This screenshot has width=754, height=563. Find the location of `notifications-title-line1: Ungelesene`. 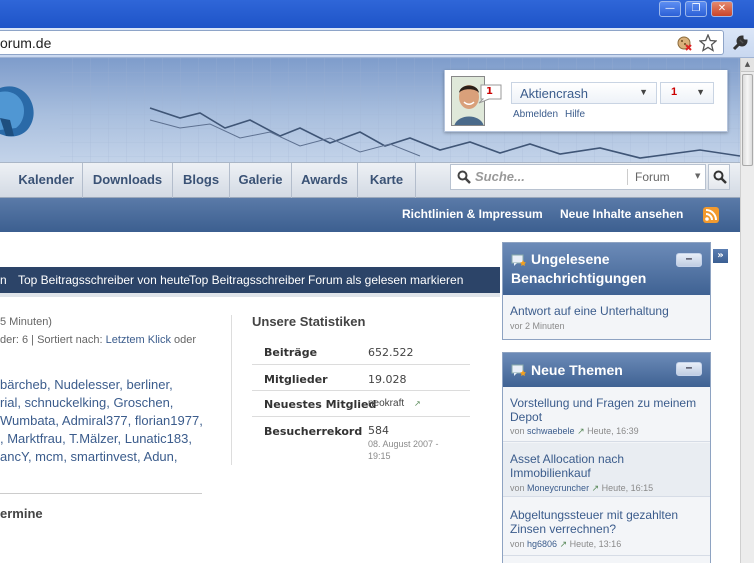

notifications-title-line1: Ungelesene is located at coordinates (570, 259).